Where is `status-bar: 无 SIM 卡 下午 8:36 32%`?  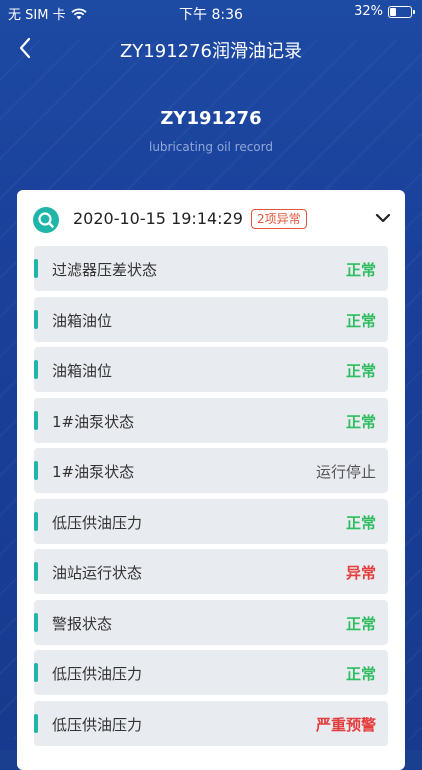 status-bar: 无 SIM 卡 下午 8:36 32% is located at coordinates (211, 12).